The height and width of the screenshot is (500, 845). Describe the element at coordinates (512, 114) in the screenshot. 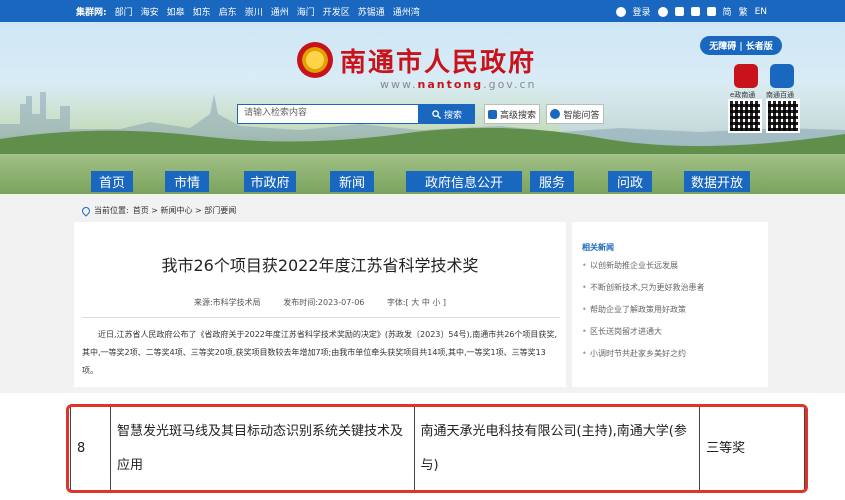

I see `advanced-search-button: 高级搜索` at that location.